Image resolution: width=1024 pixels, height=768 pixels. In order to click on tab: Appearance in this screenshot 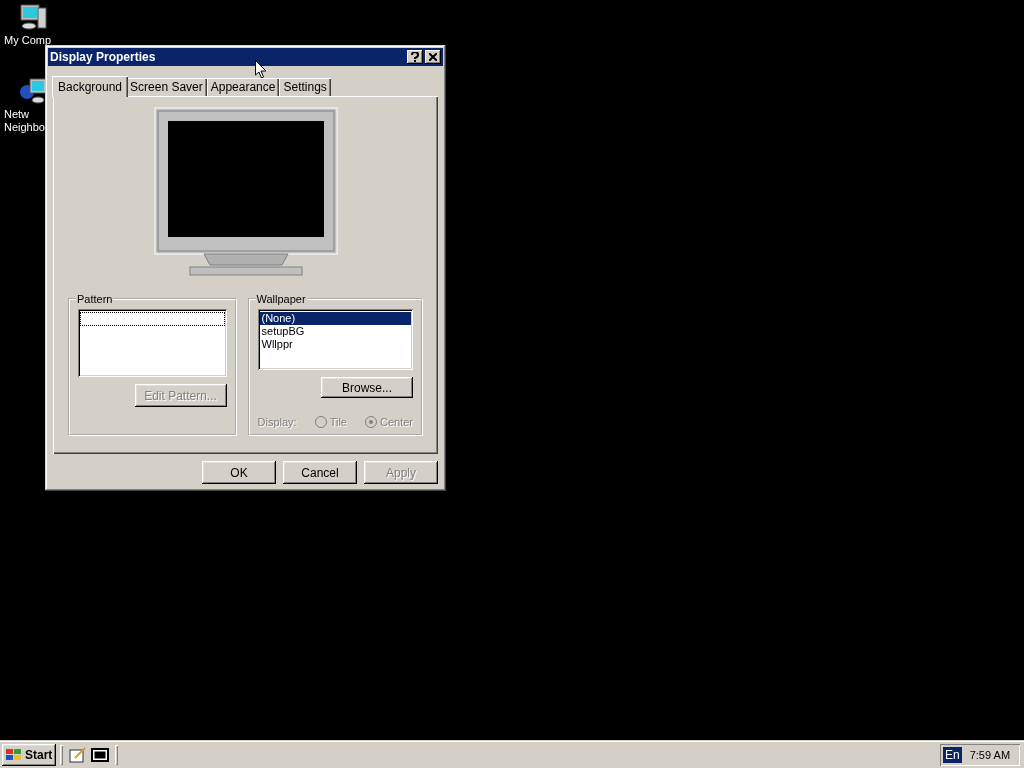, I will do `click(243, 87)`.